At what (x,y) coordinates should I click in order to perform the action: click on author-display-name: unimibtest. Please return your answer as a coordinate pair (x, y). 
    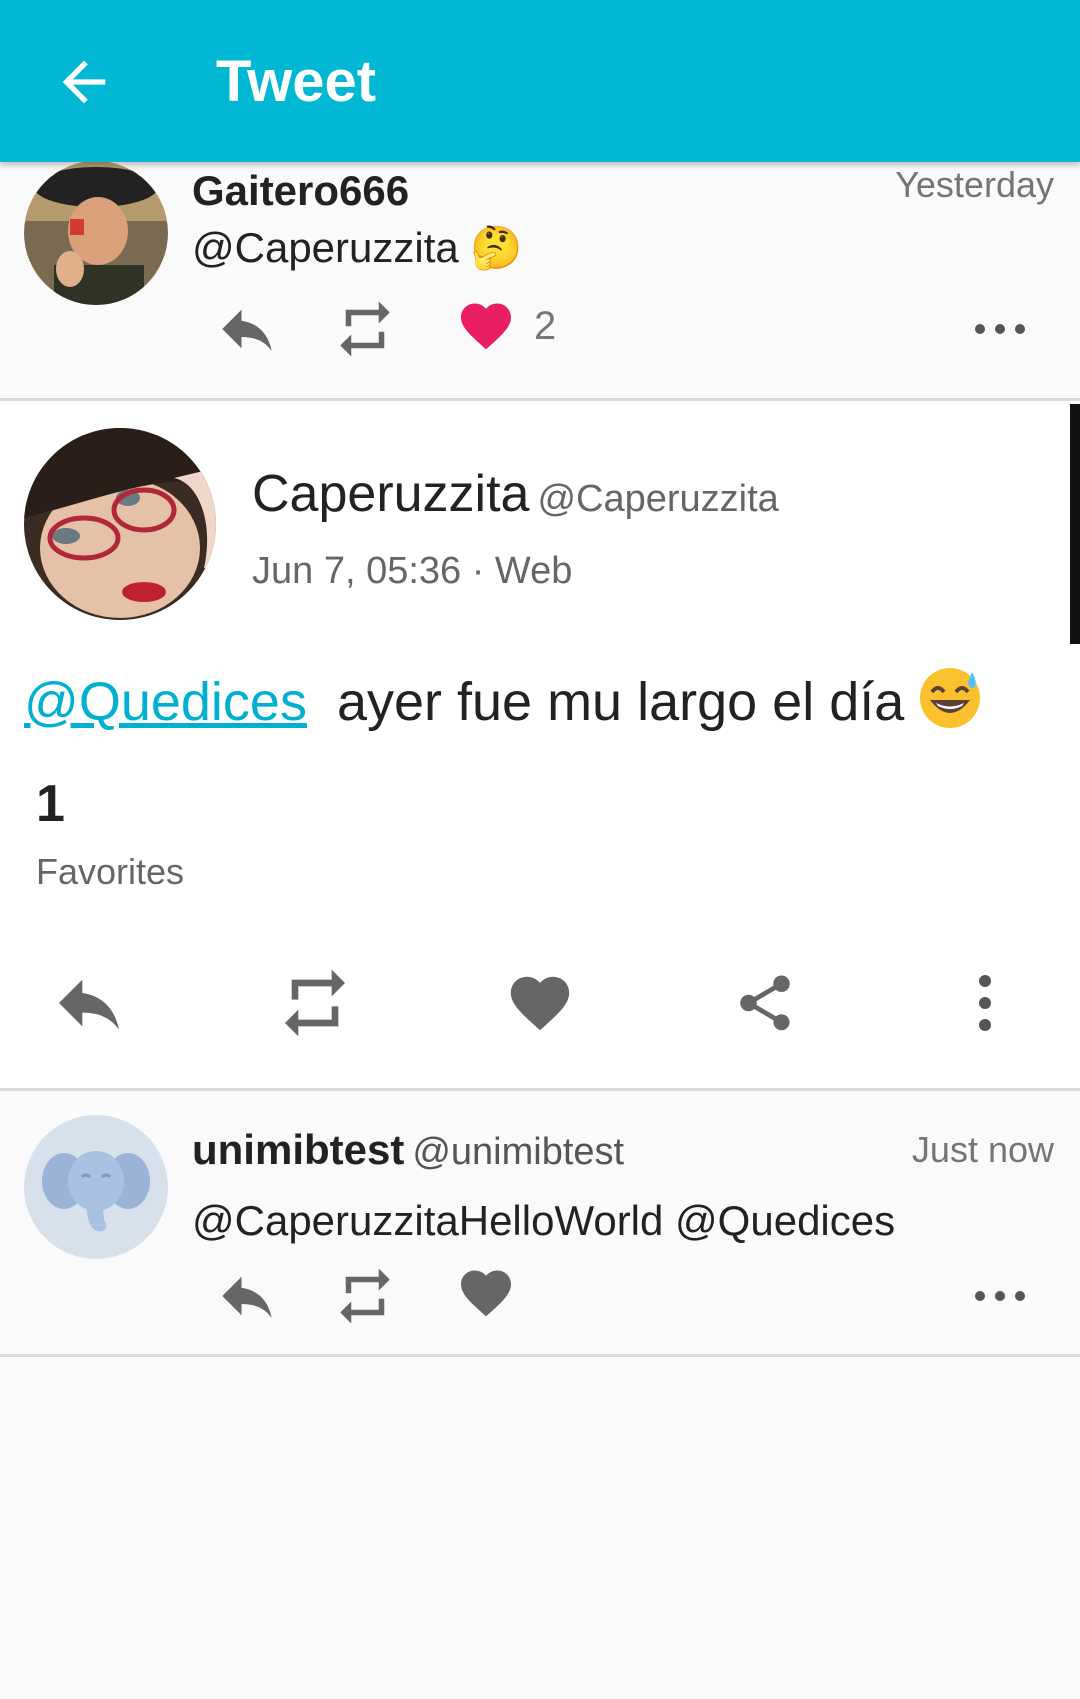
    Looking at the image, I should click on (298, 1149).